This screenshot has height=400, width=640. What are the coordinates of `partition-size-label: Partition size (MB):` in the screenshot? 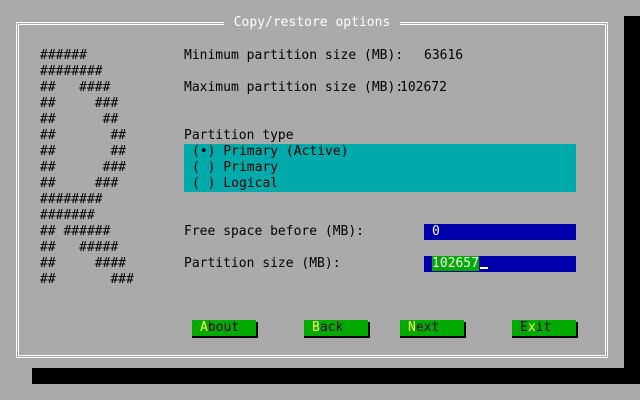 It's located at (262, 263).